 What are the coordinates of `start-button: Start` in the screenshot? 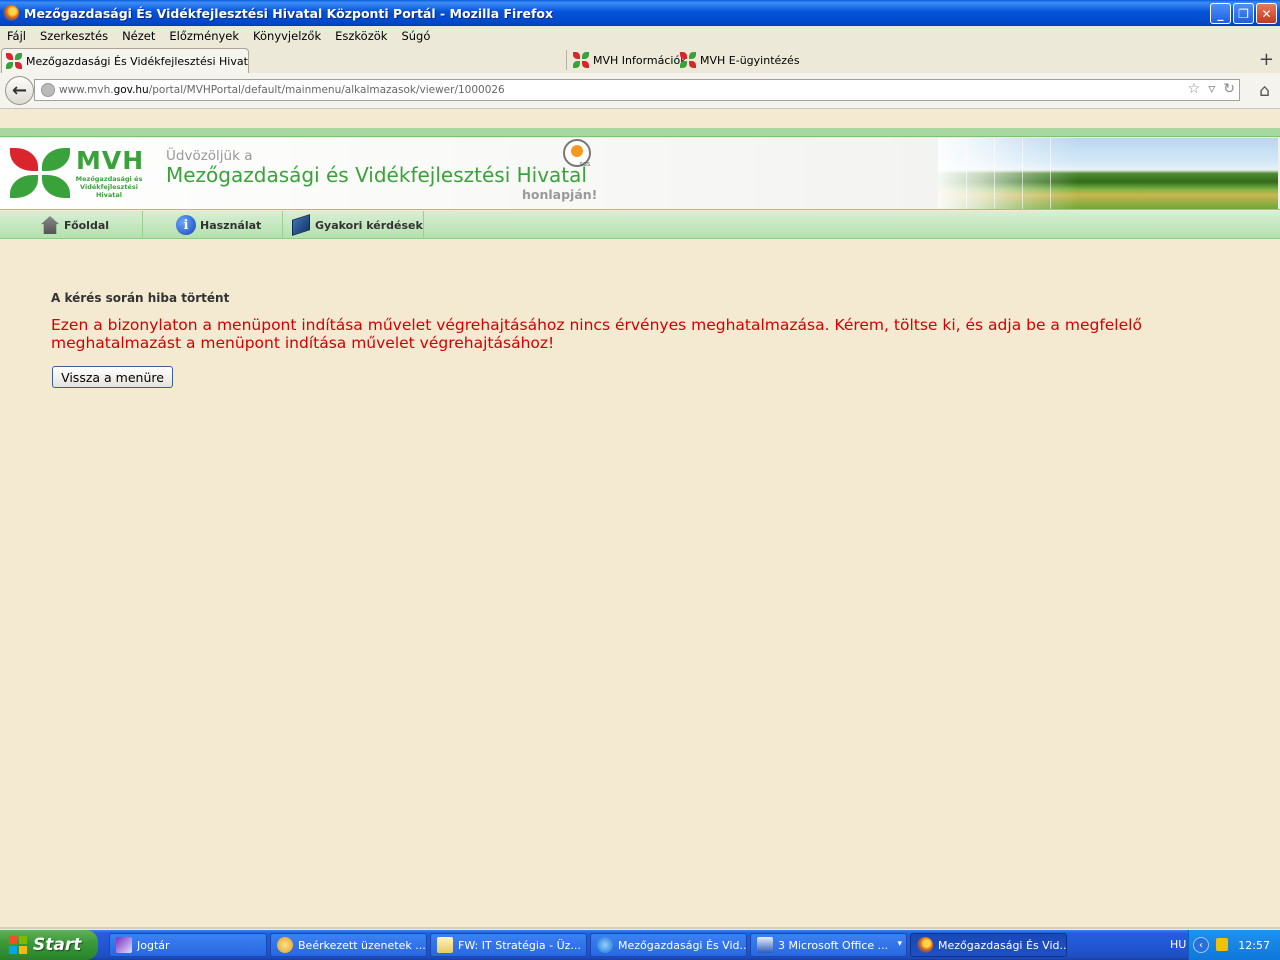 It's located at (49, 945).